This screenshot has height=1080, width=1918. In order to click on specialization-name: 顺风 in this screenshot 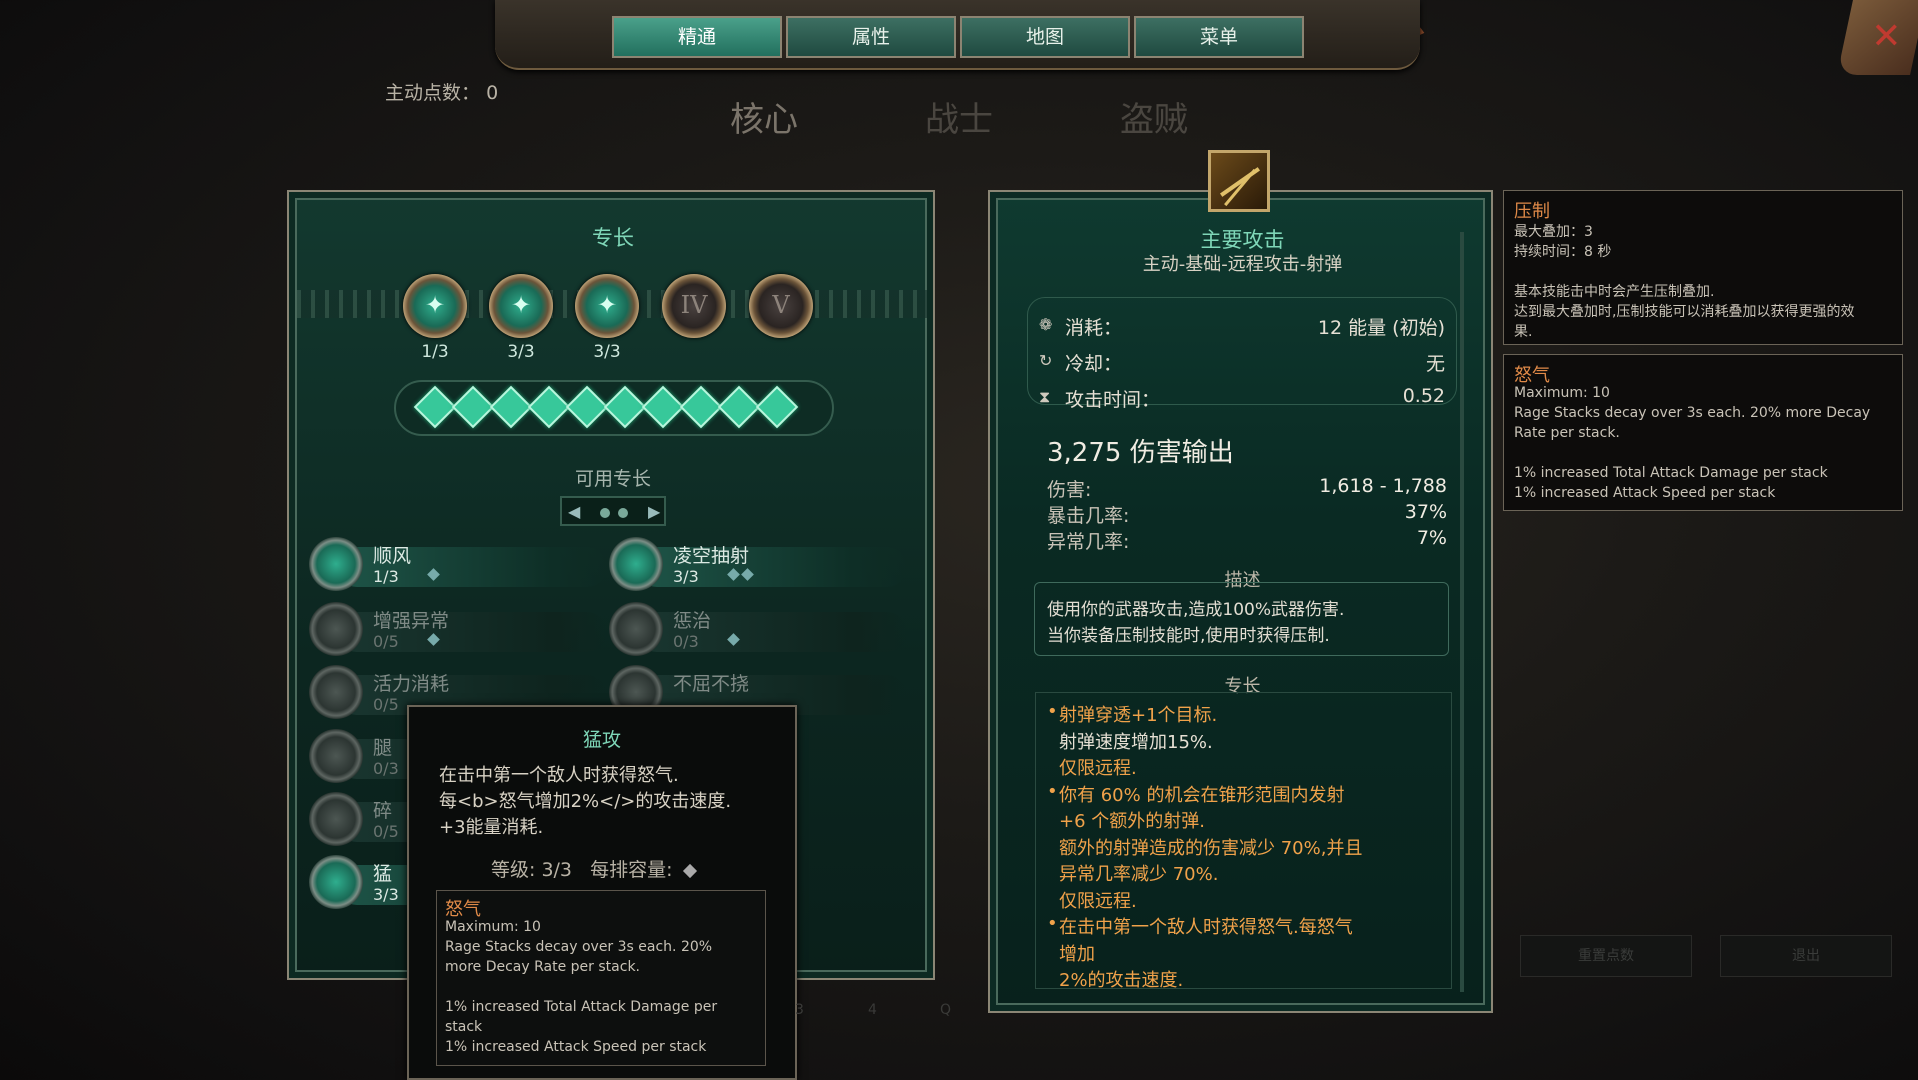, I will do `click(392, 556)`.